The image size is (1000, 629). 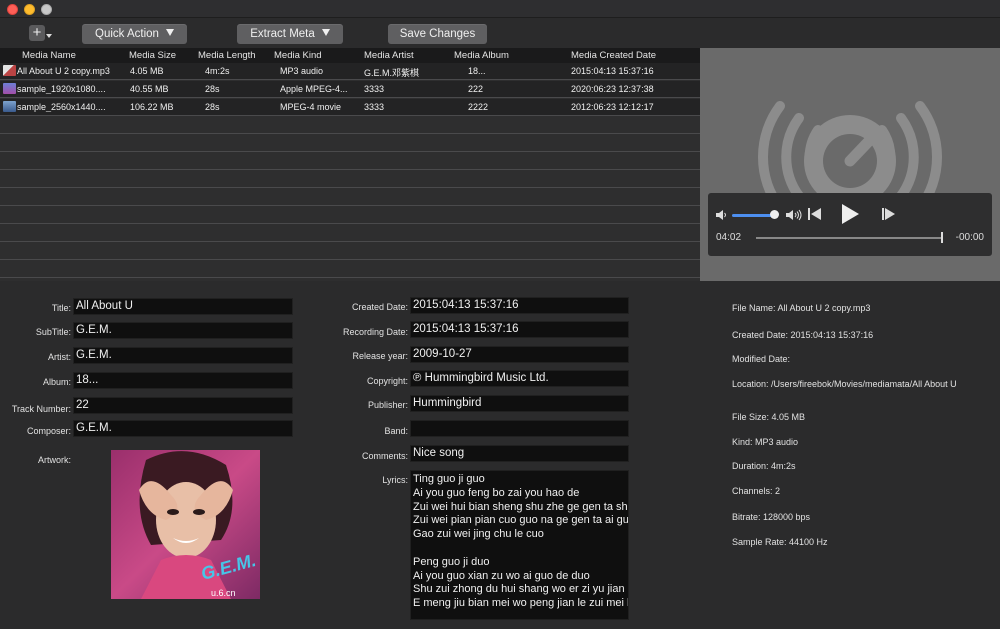 What do you see at coordinates (375, 332) in the screenshot?
I see `recording-date-label: Recording Date:` at bounding box center [375, 332].